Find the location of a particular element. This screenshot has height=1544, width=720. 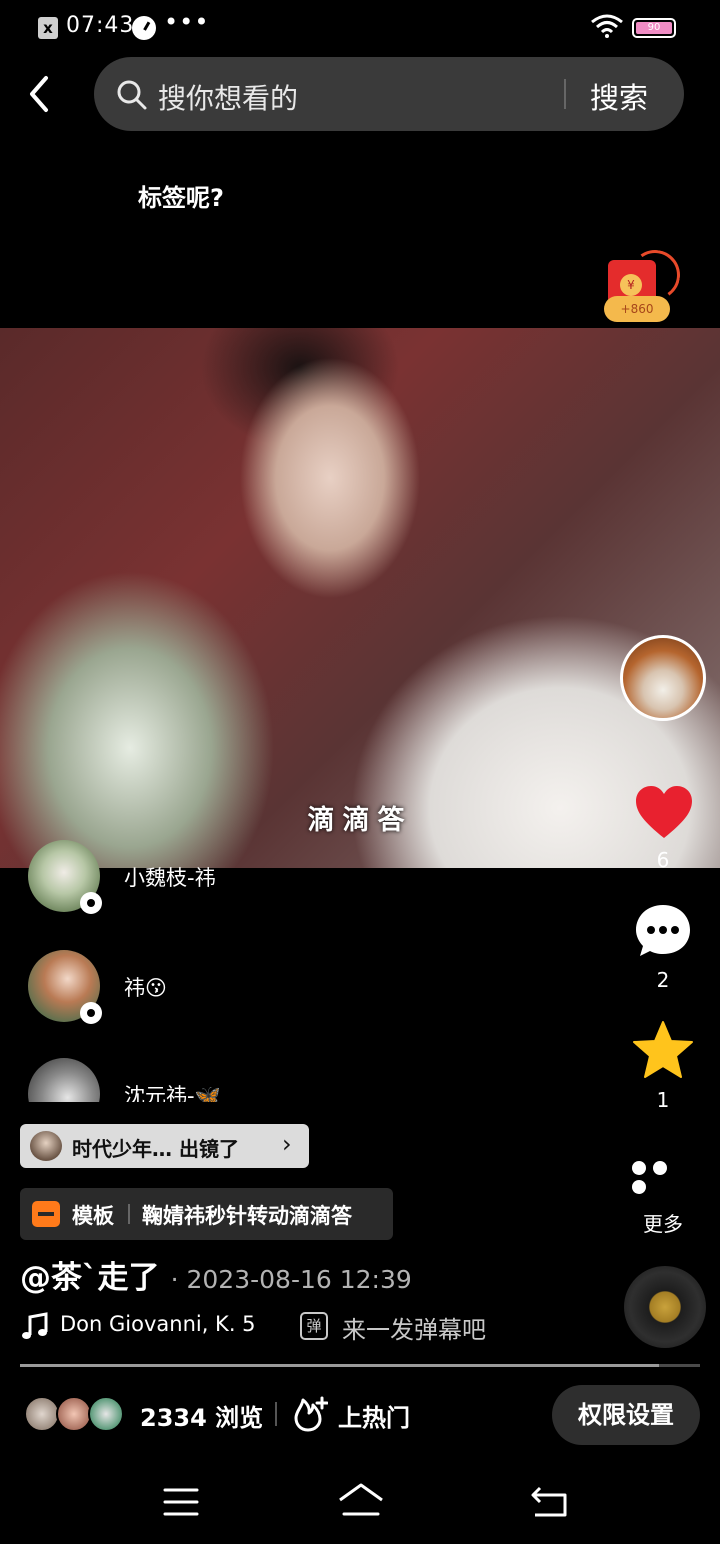

music-title: Don Giovanni, K. 5 is located at coordinates (158, 1324).